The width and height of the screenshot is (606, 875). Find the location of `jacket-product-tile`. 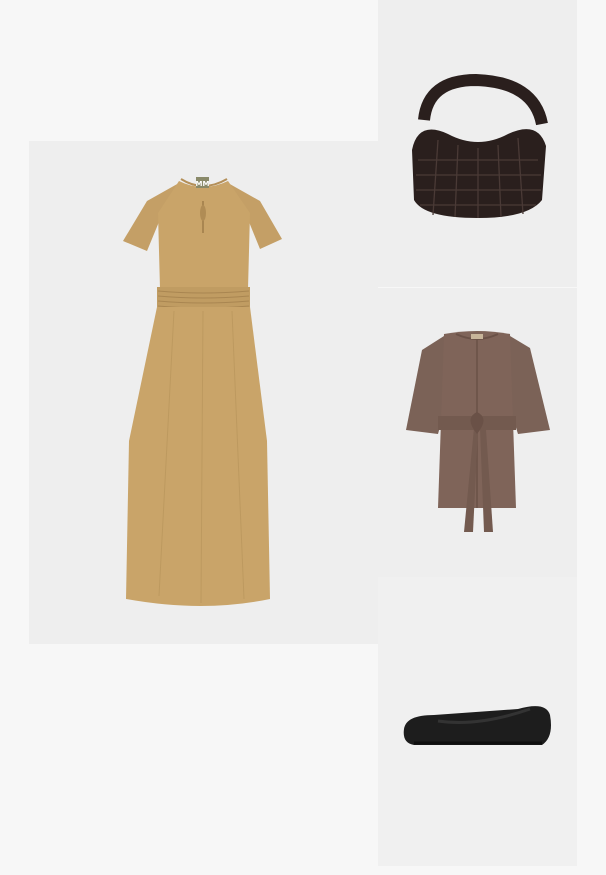

jacket-product-tile is located at coordinates (477, 432).